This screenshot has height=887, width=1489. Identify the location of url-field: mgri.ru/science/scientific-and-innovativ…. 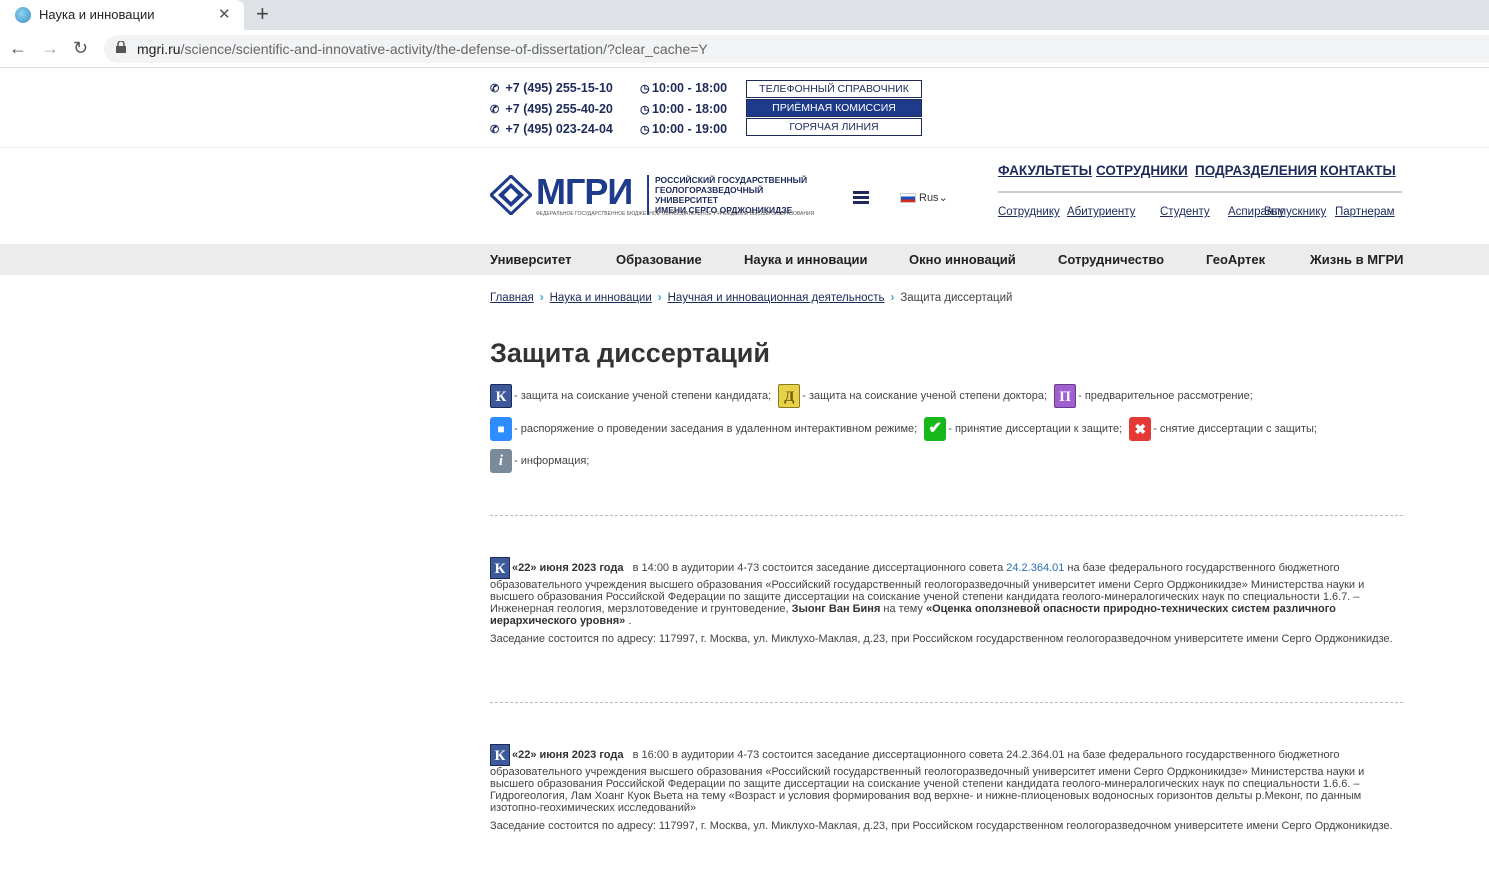
(796, 49).